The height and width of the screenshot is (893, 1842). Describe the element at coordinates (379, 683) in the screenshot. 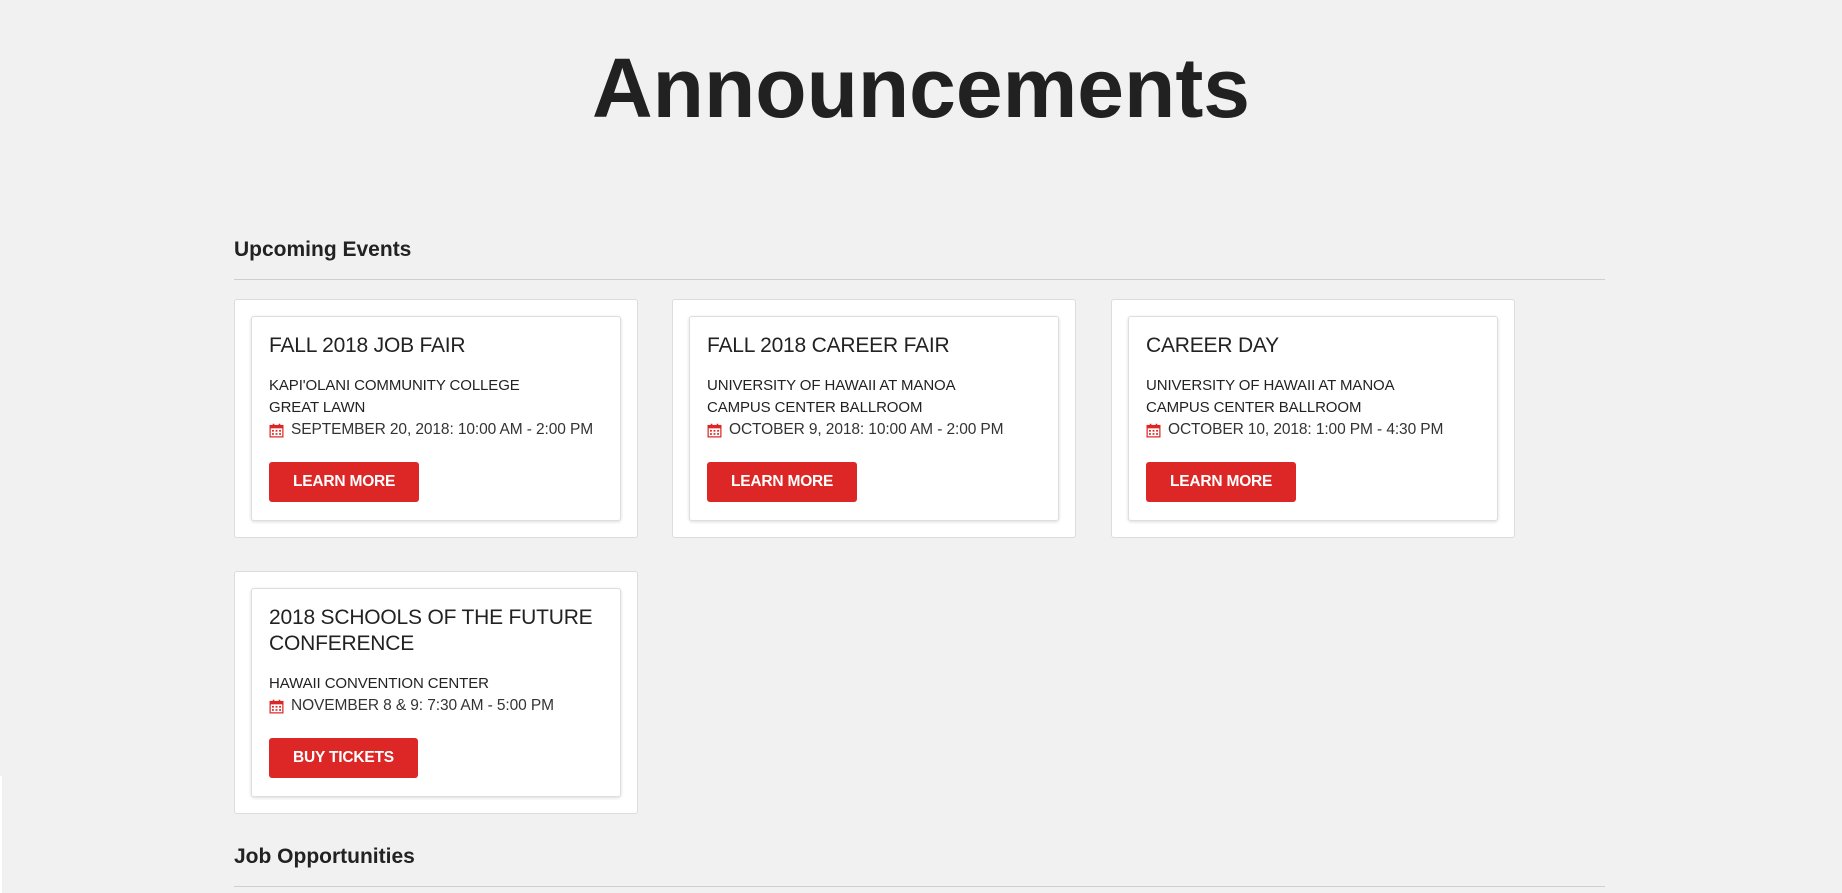

I see `event-venue-line: HAWAII CONVENTION CENTER` at that location.